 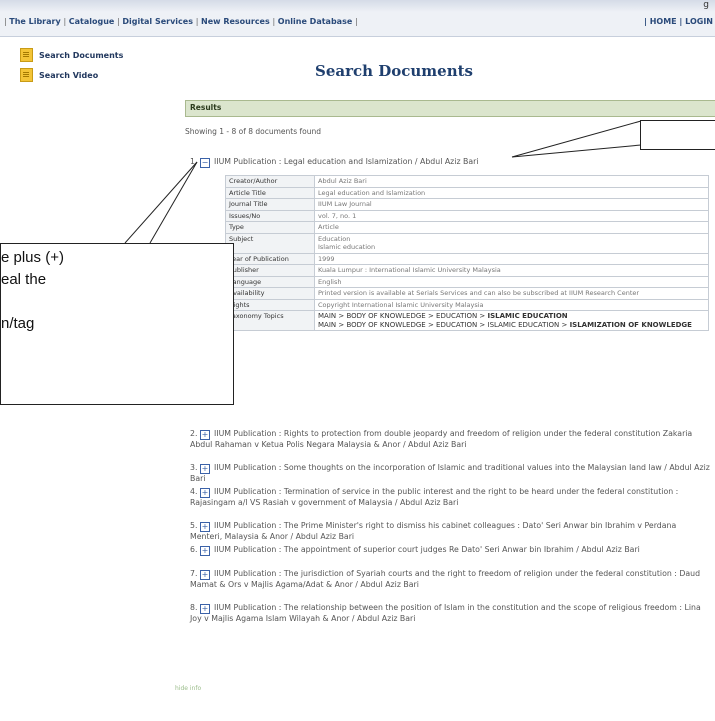 I want to click on callout-line-4: n/tag, so click(x=18, y=323).